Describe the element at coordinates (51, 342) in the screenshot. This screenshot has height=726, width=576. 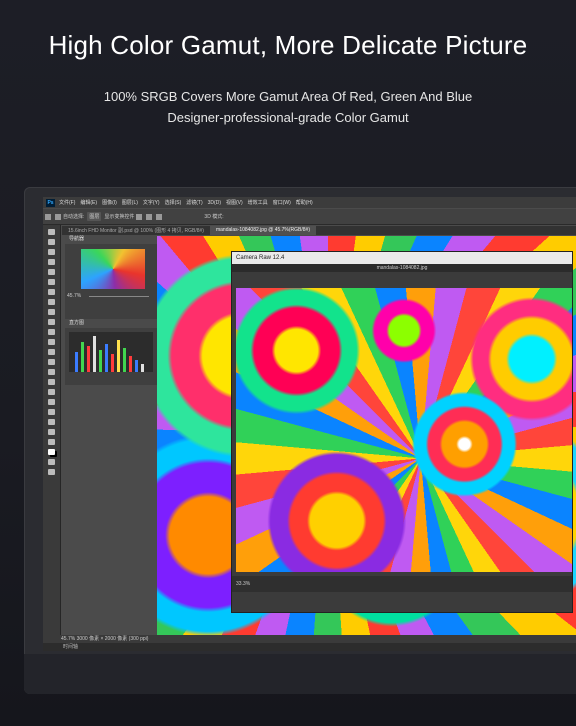
I see `eraser-icon` at that location.